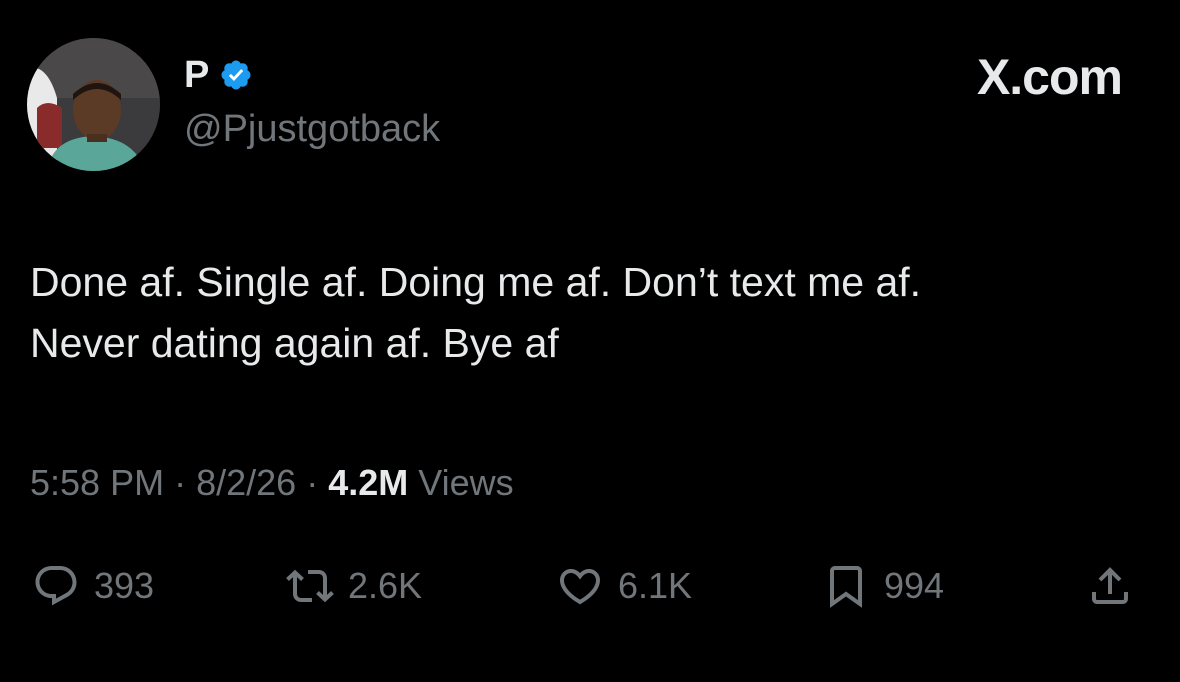 The image size is (1180, 682). I want to click on like-button: 6.1K, so click(624, 586).